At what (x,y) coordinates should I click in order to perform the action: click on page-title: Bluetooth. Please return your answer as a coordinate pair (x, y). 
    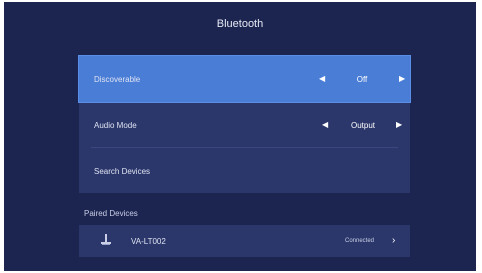
    Looking at the image, I should click on (240, 24).